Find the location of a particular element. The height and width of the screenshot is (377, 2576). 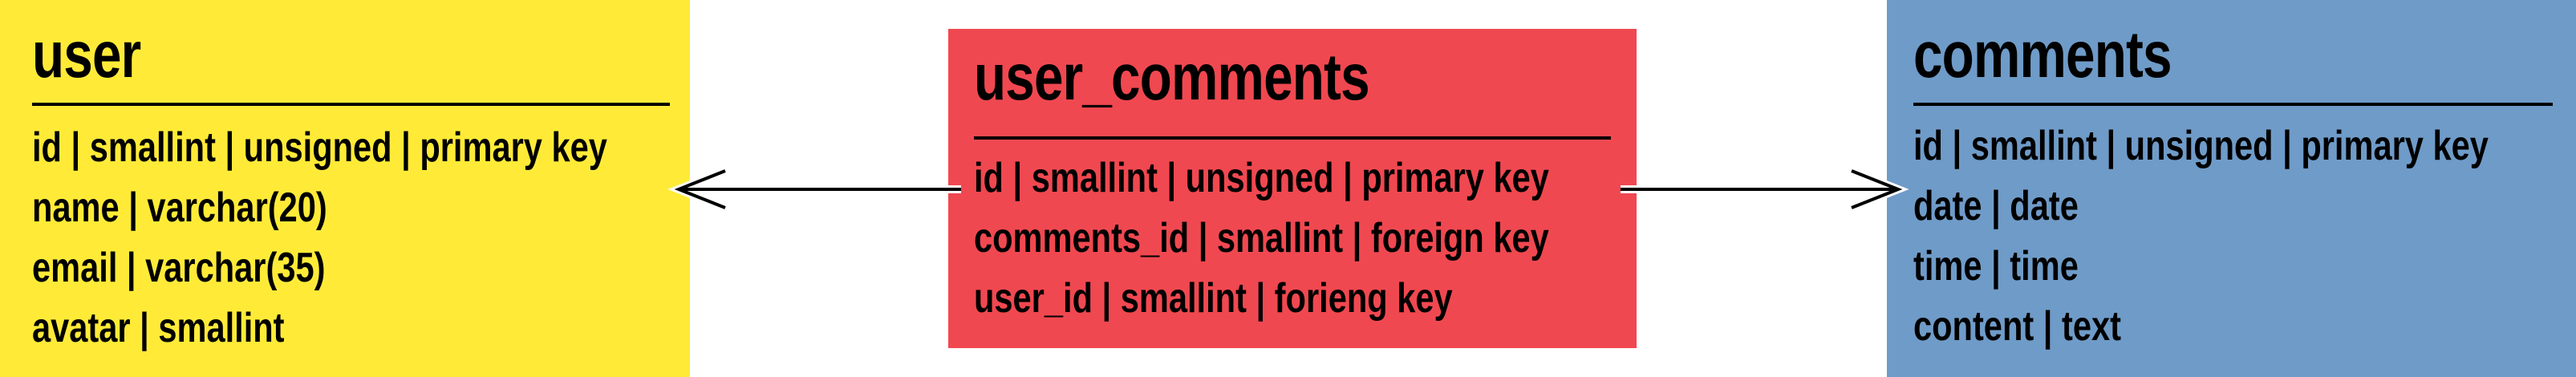

comments-field-id: id | smallint | unsigned | primary key is located at coordinates (2201, 146).